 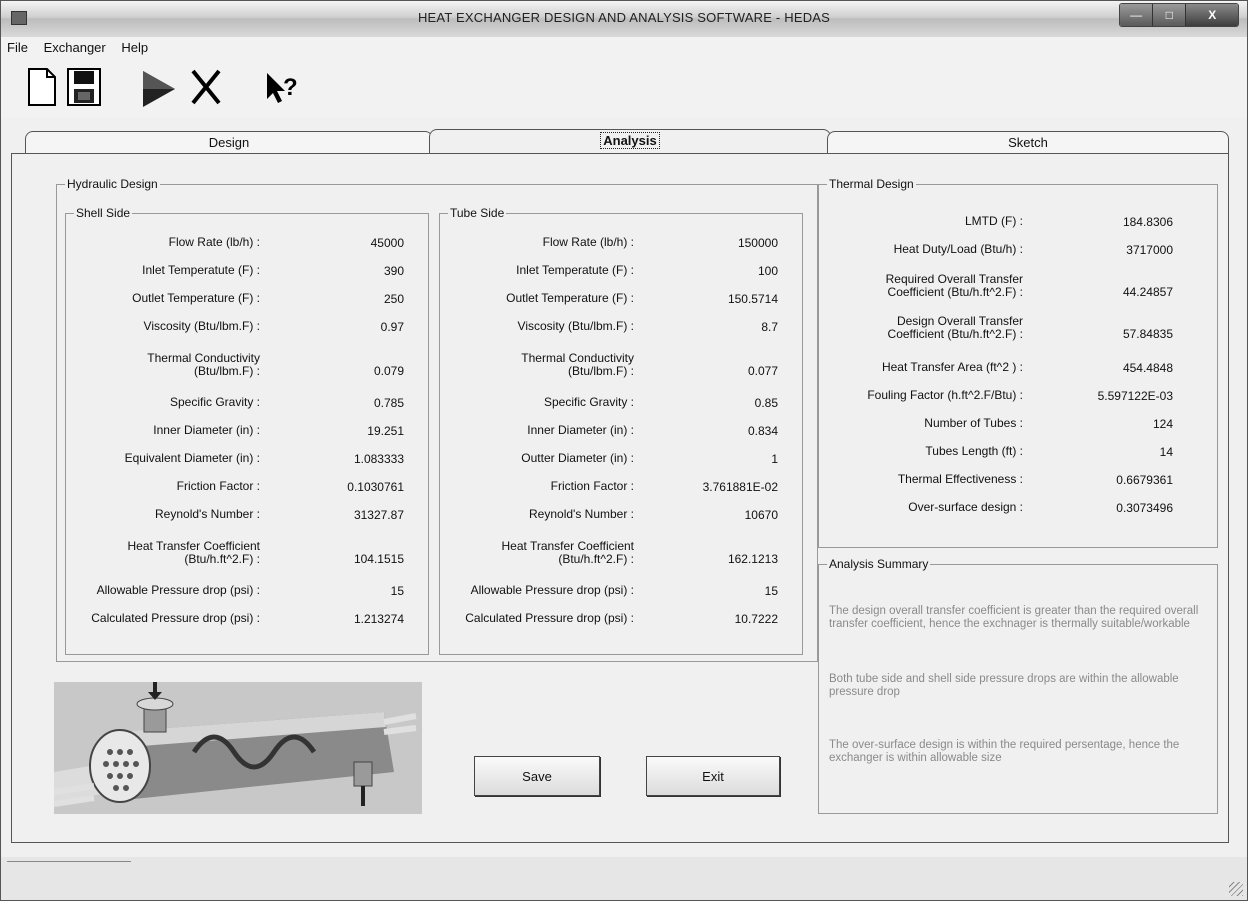 What do you see at coordinates (552, 590) in the screenshot?
I see `field-label: Allowable Pressure drop (psi) :` at bounding box center [552, 590].